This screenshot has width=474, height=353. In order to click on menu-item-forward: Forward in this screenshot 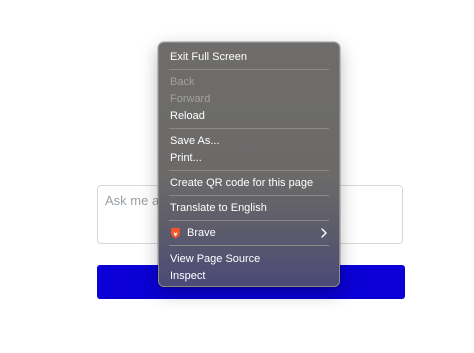, I will do `click(190, 99)`.